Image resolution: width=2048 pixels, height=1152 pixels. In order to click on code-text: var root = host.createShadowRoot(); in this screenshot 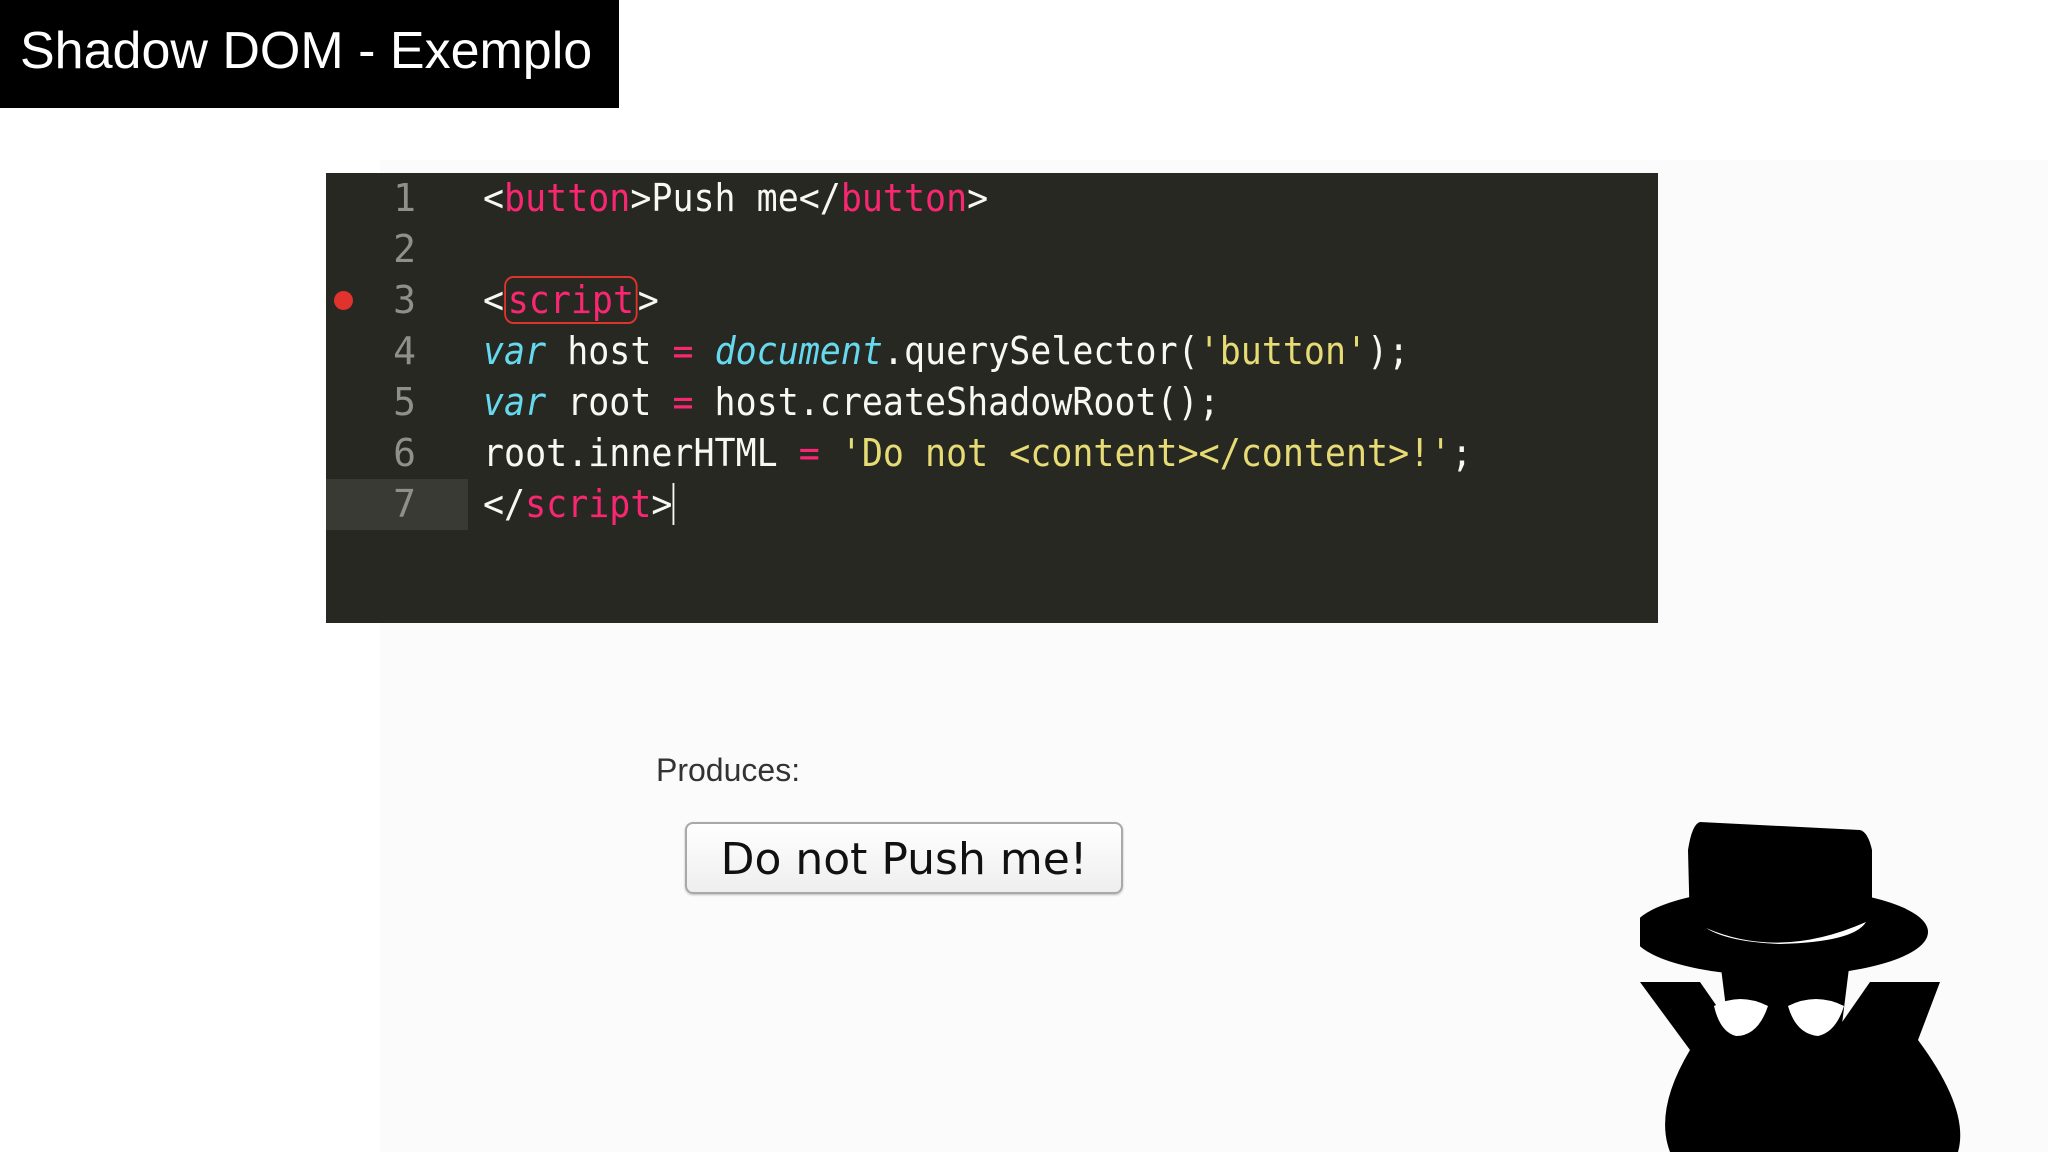, I will do `click(851, 402)`.